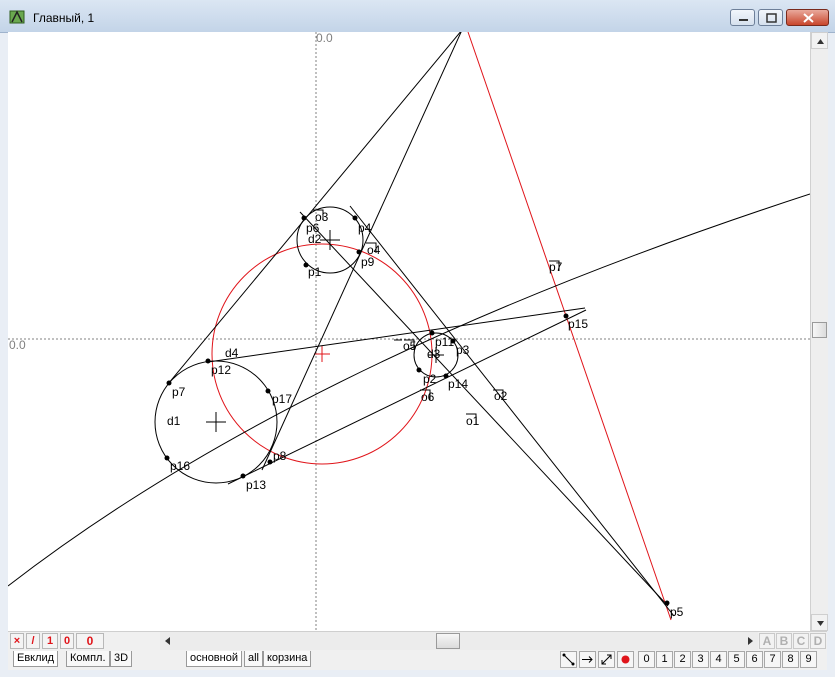 The image size is (835, 677). Describe the element at coordinates (784, 641) in the screenshot. I see `layer-letter-b: B` at that location.